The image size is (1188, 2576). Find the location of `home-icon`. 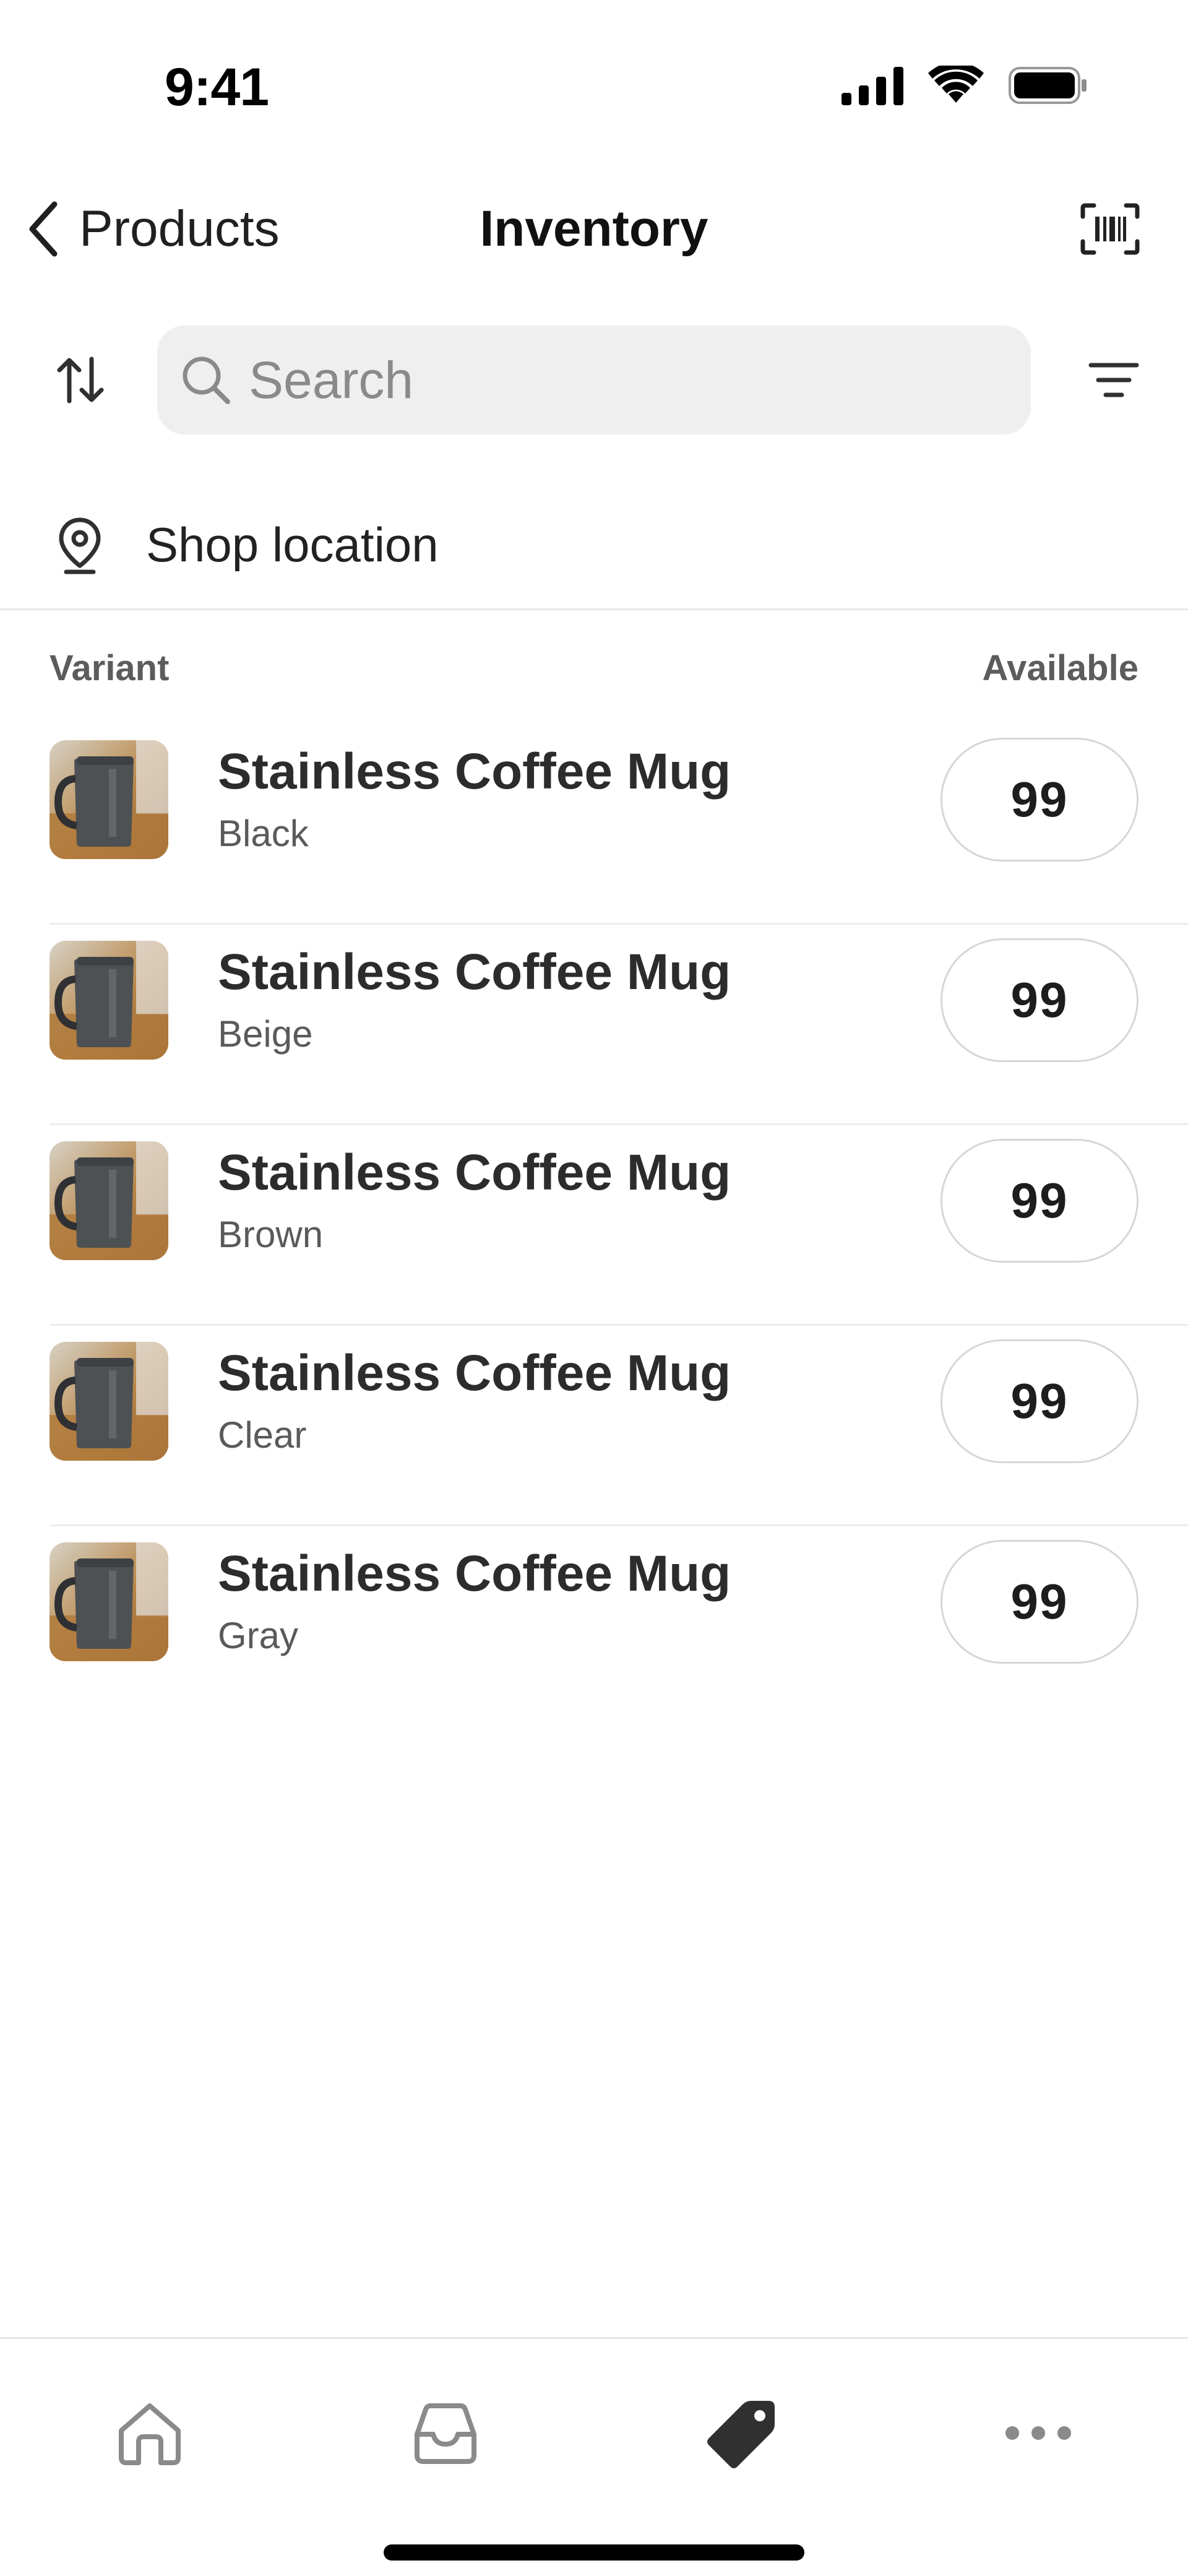

home-icon is located at coordinates (150, 2434).